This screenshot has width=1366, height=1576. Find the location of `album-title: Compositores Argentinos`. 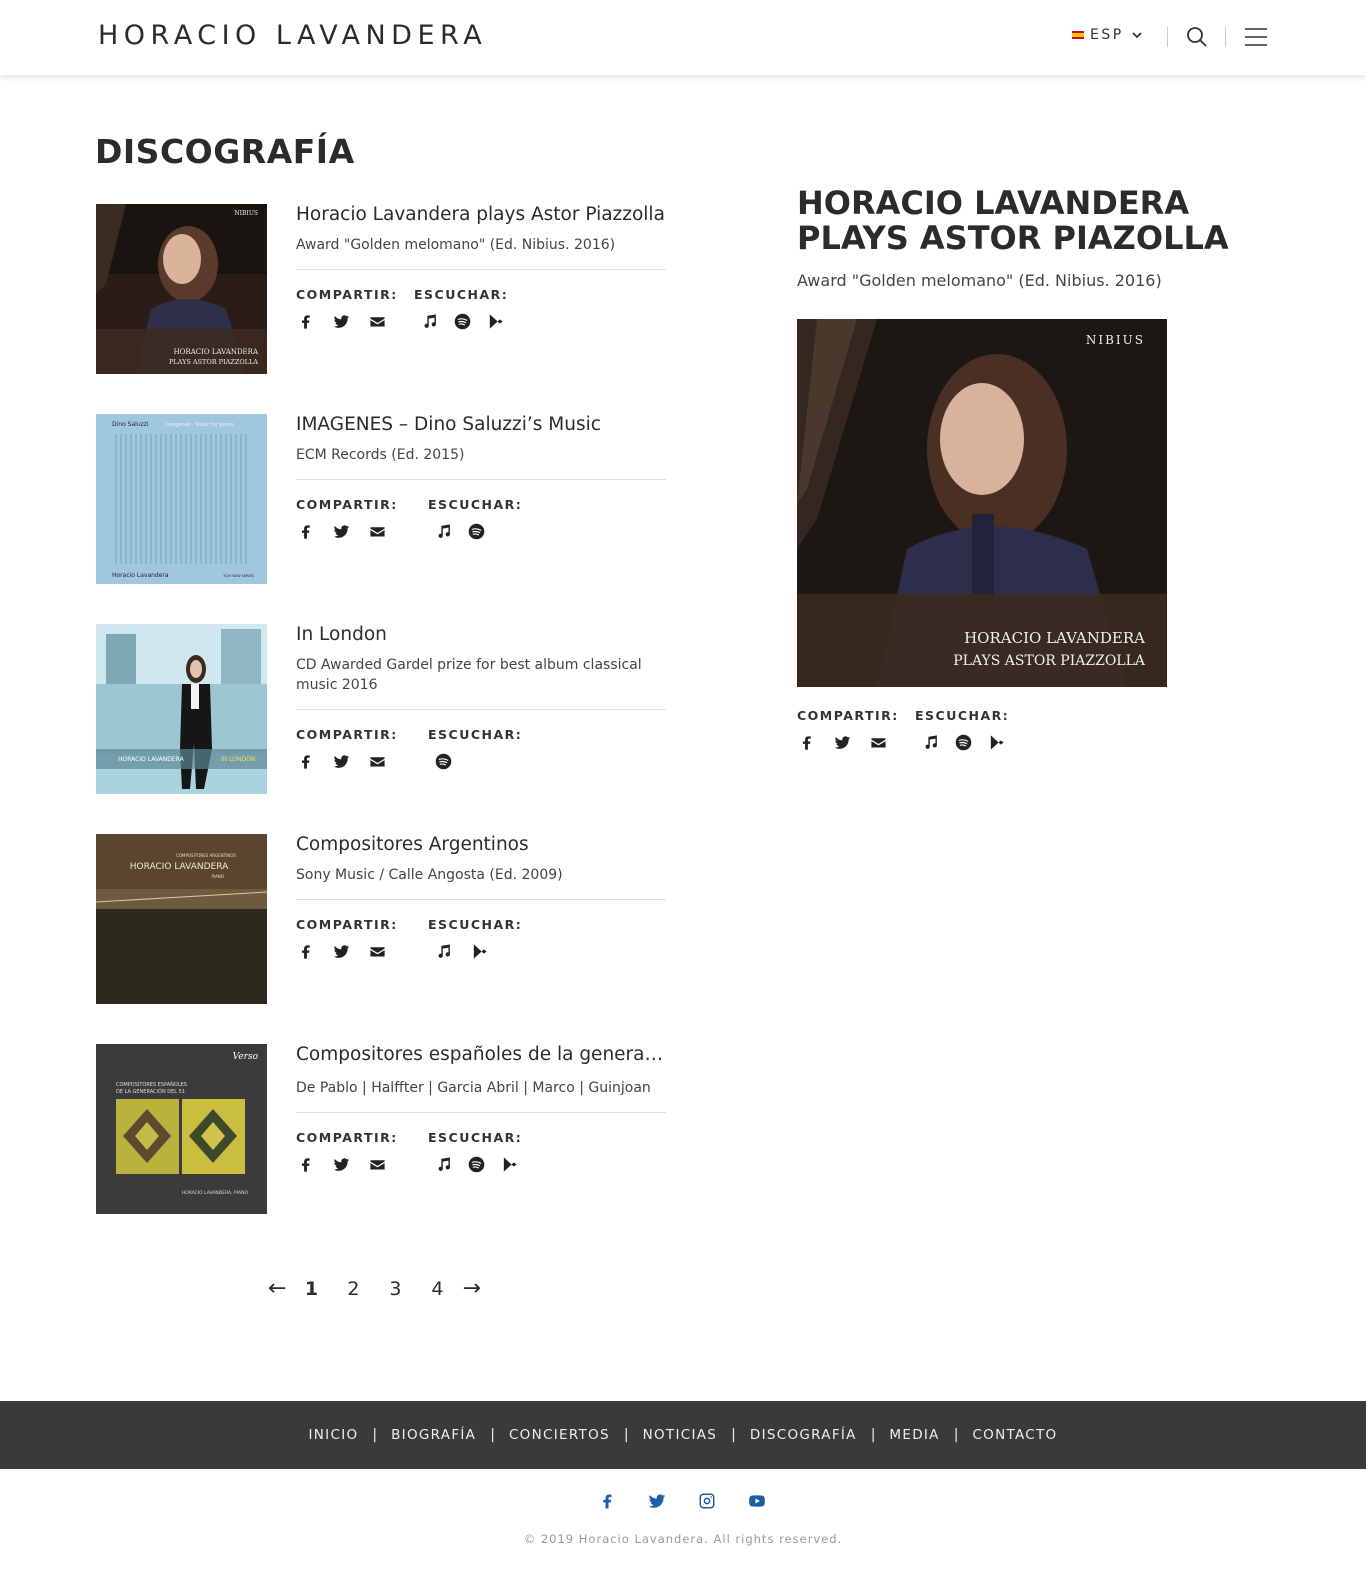

album-title: Compositores Argentinos is located at coordinates (481, 845).